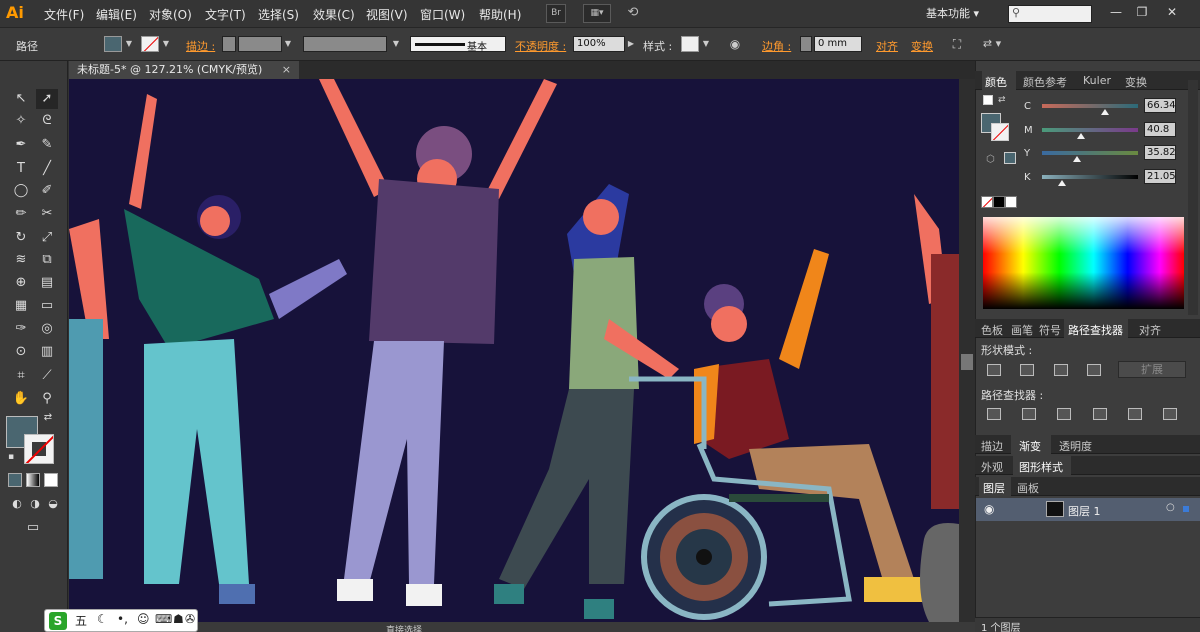 The width and height of the screenshot is (1200, 632). What do you see at coordinates (599, 44) in the screenshot?
I see `opacity-field: 100%` at bounding box center [599, 44].